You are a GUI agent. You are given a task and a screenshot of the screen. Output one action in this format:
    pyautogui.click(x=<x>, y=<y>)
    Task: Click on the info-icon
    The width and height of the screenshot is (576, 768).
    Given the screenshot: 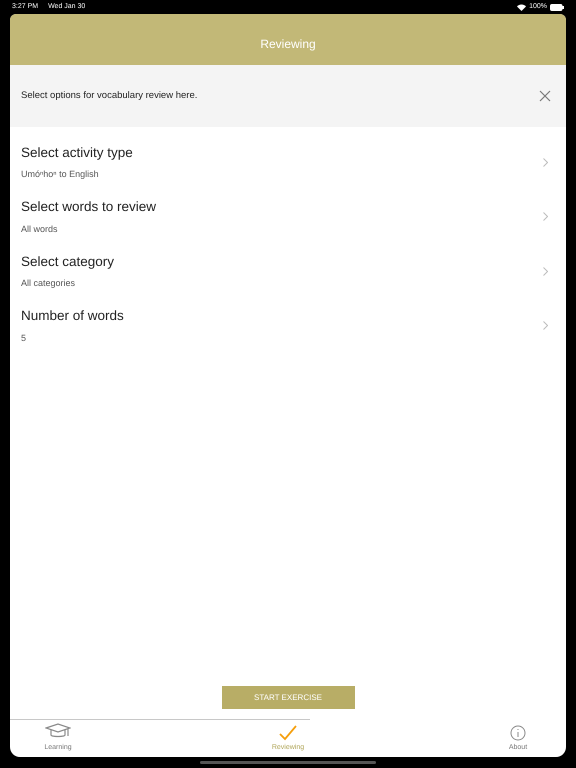 What is the action you would take?
    pyautogui.click(x=518, y=732)
    